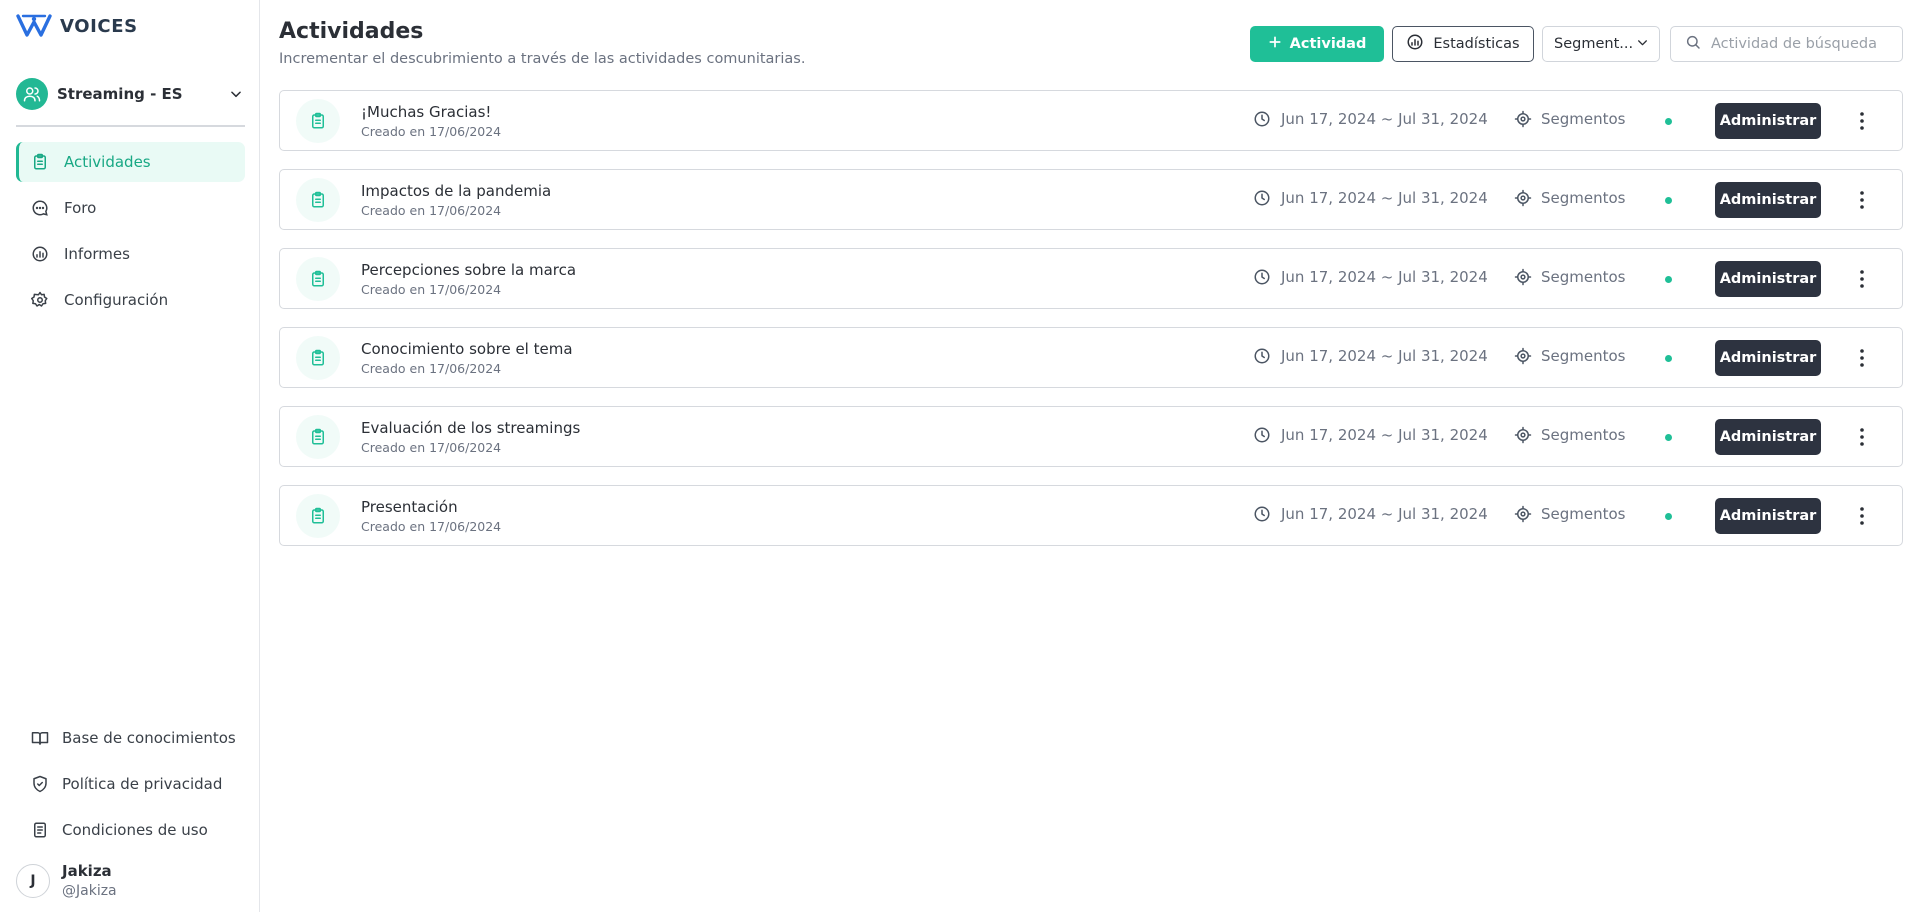 Image resolution: width=1921 pixels, height=912 pixels. What do you see at coordinates (130, 208) in the screenshot?
I see `sidebar-item-foro: Foro` at bounding box center [130, 208].